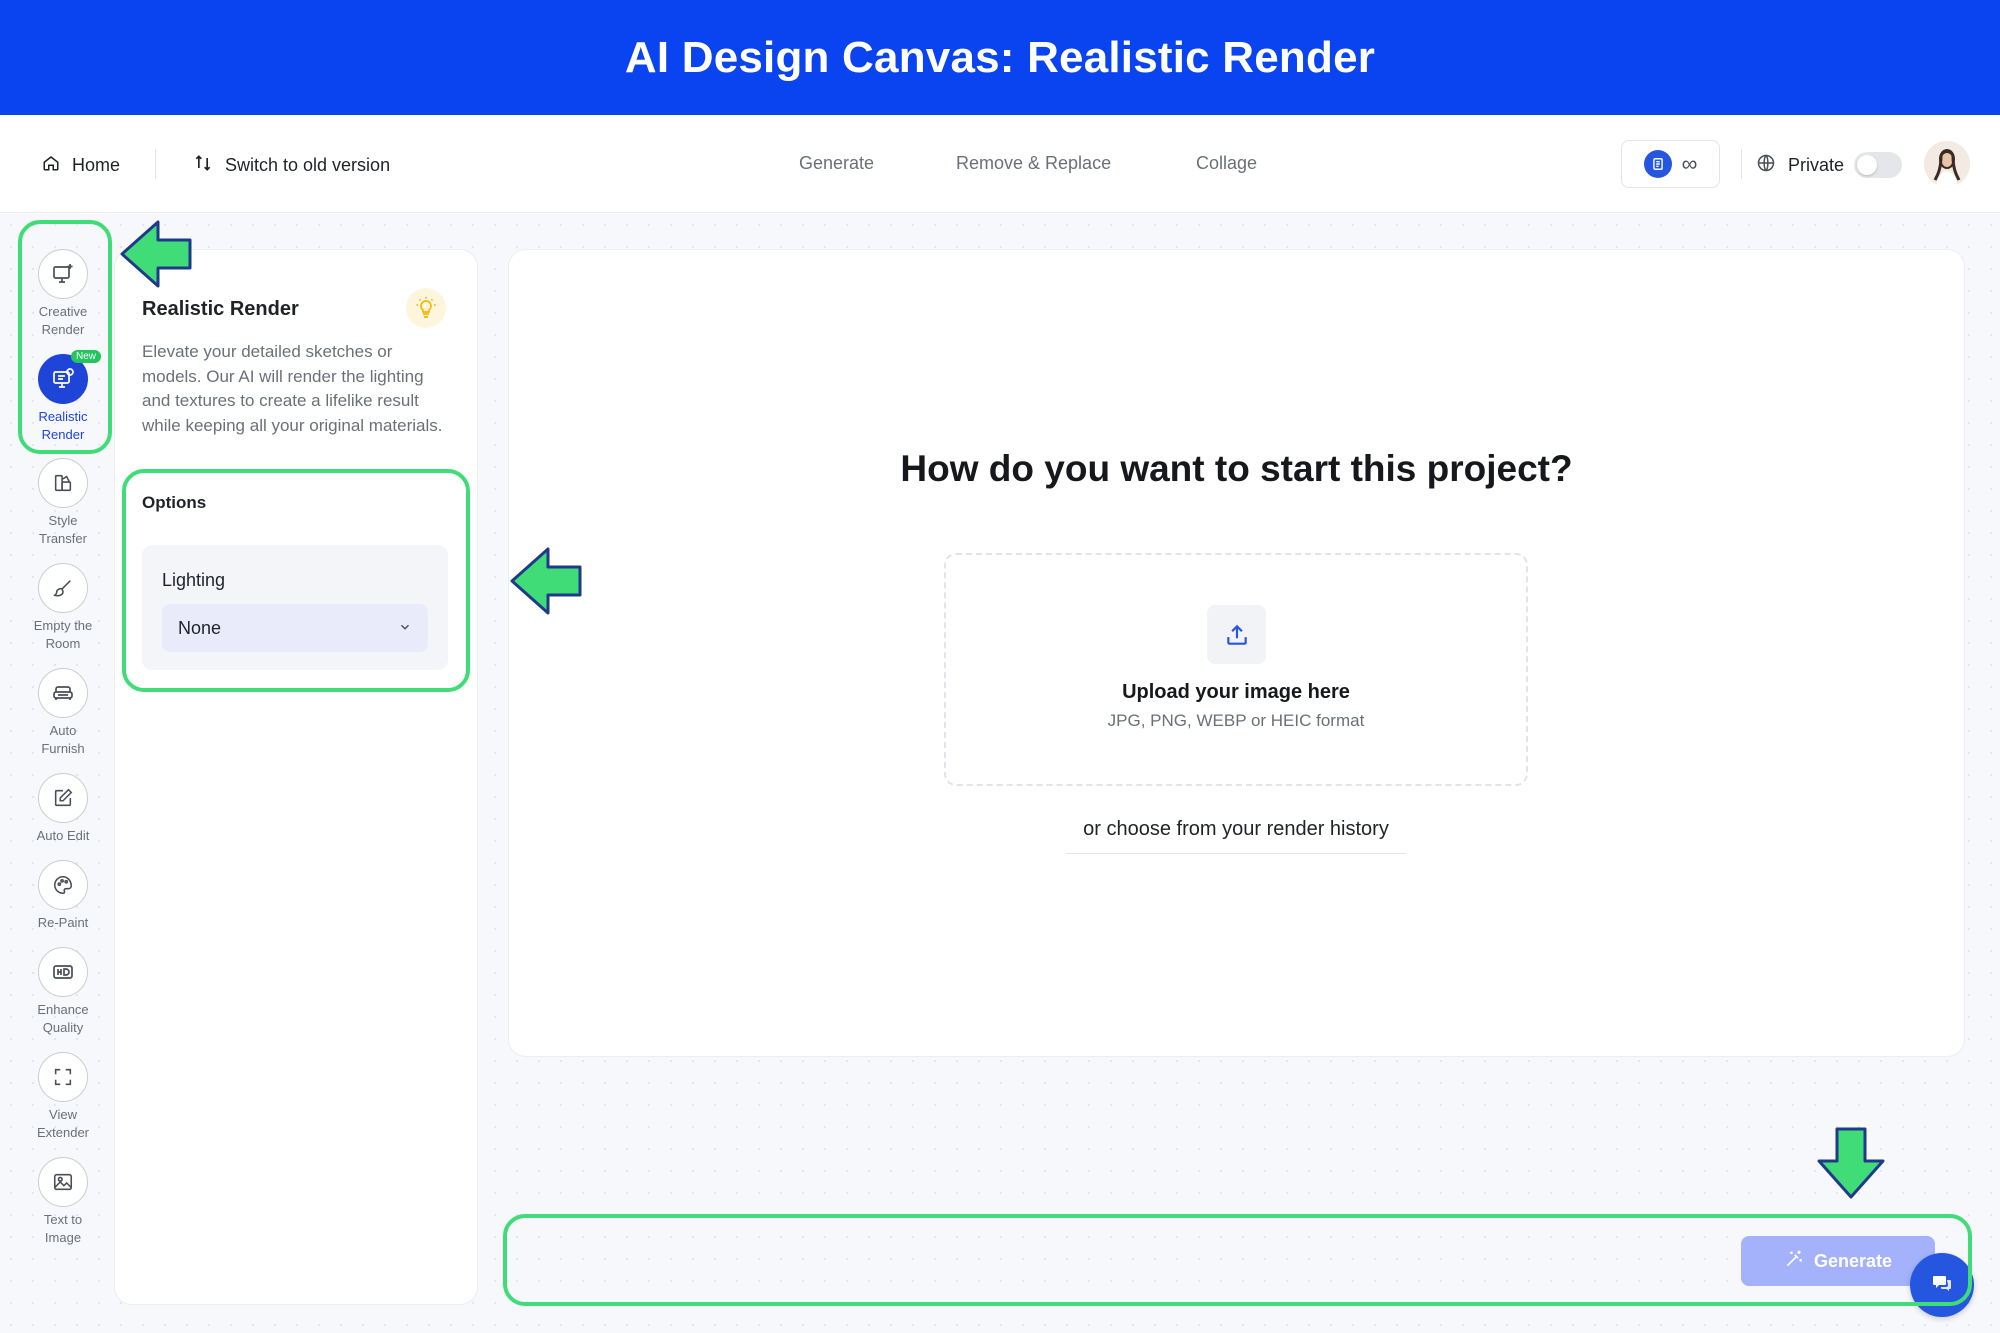 This screenshot has height=1333, width=2000. What do you see at coordinates (96, 164) in the screenshot?
I see `home-label: Home` at bounding box center [96, 164].